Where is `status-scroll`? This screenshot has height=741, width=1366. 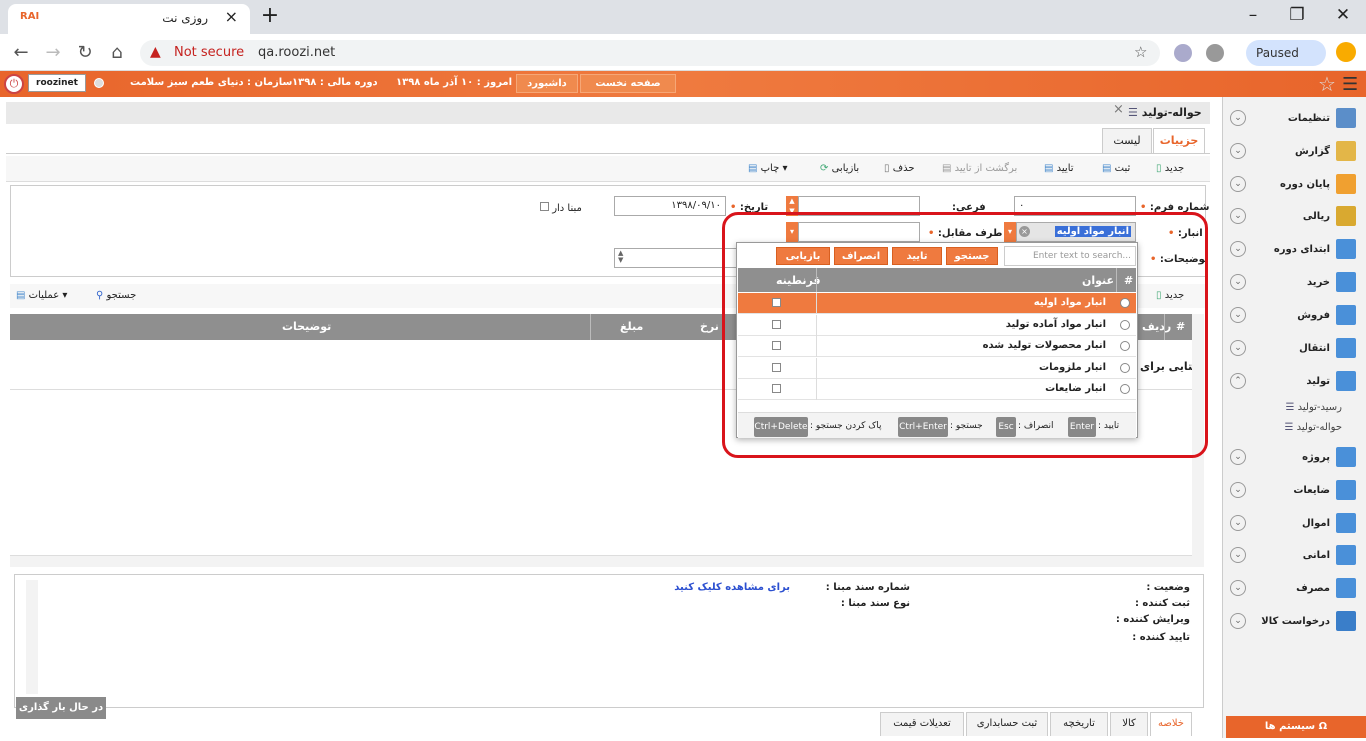 status-scroll is located at coordinates (32, 637).